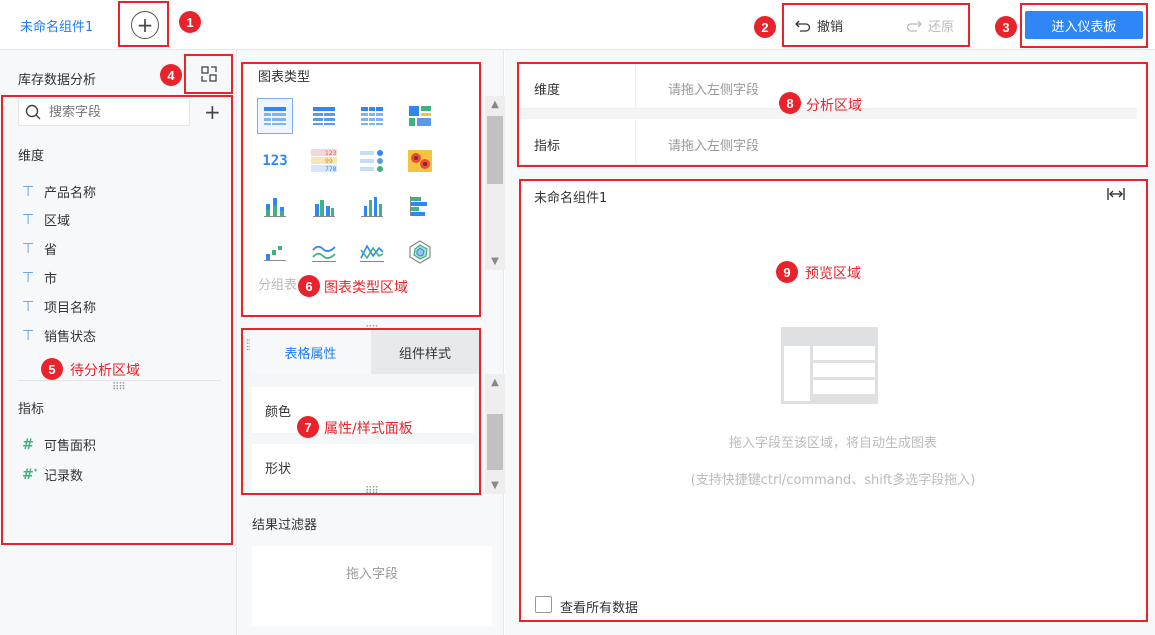  Describe the element at coordinates (28, 444) in the screenshot. I see `number-field-icon: #` at that location.